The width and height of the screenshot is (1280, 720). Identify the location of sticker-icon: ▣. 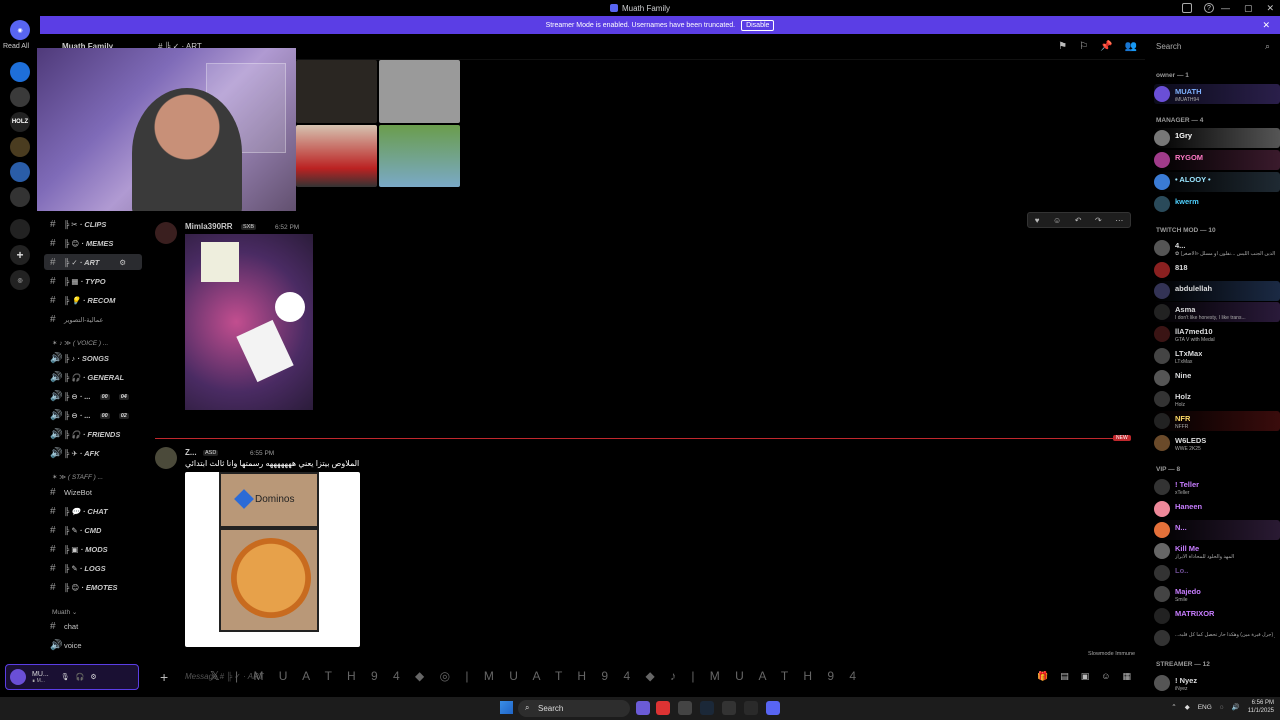
(1085, 676).